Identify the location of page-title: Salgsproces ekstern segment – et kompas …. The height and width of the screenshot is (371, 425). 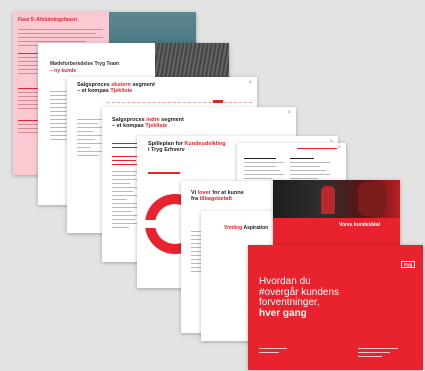
(116, 88).